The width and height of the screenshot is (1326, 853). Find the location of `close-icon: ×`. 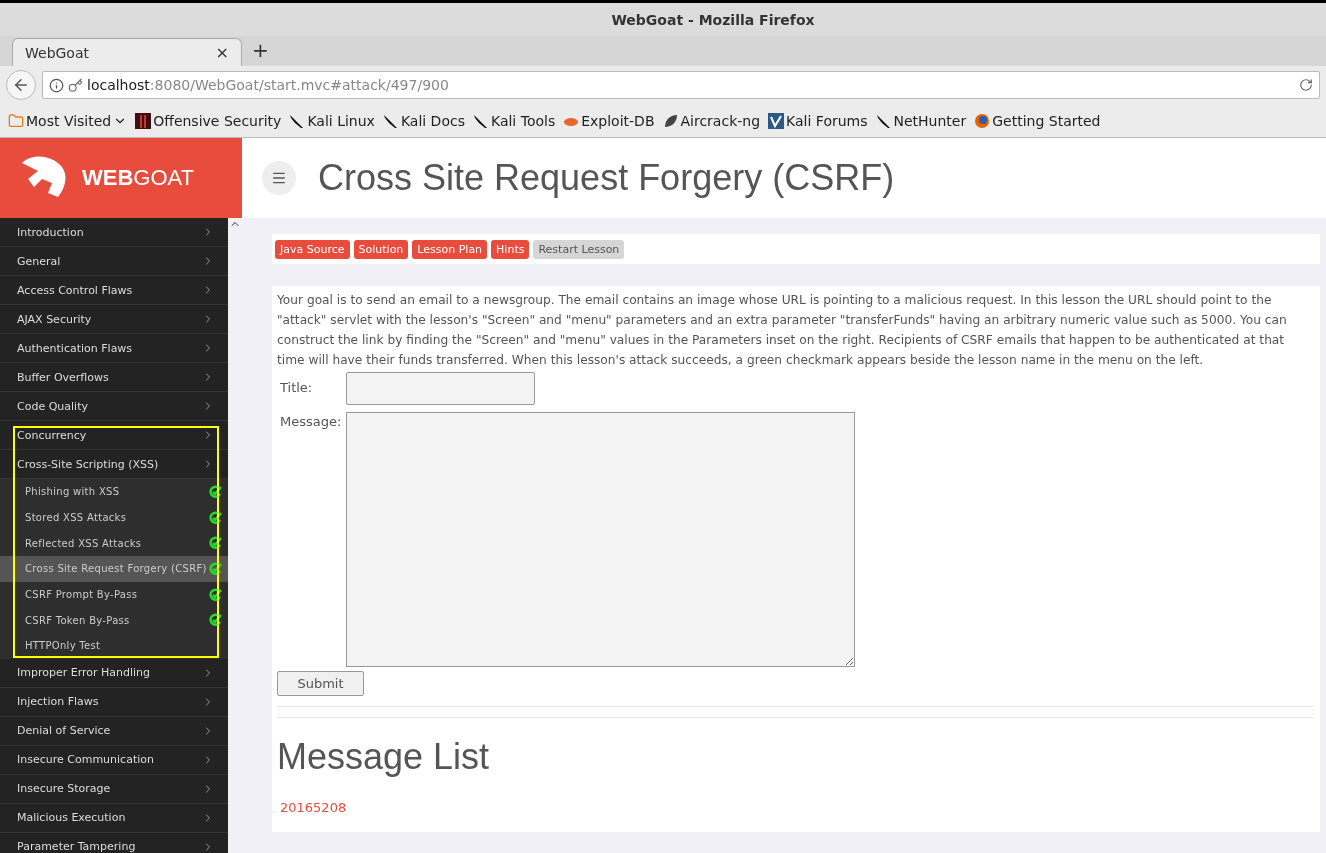

close-icon: × is located at coordinates (222, 52).